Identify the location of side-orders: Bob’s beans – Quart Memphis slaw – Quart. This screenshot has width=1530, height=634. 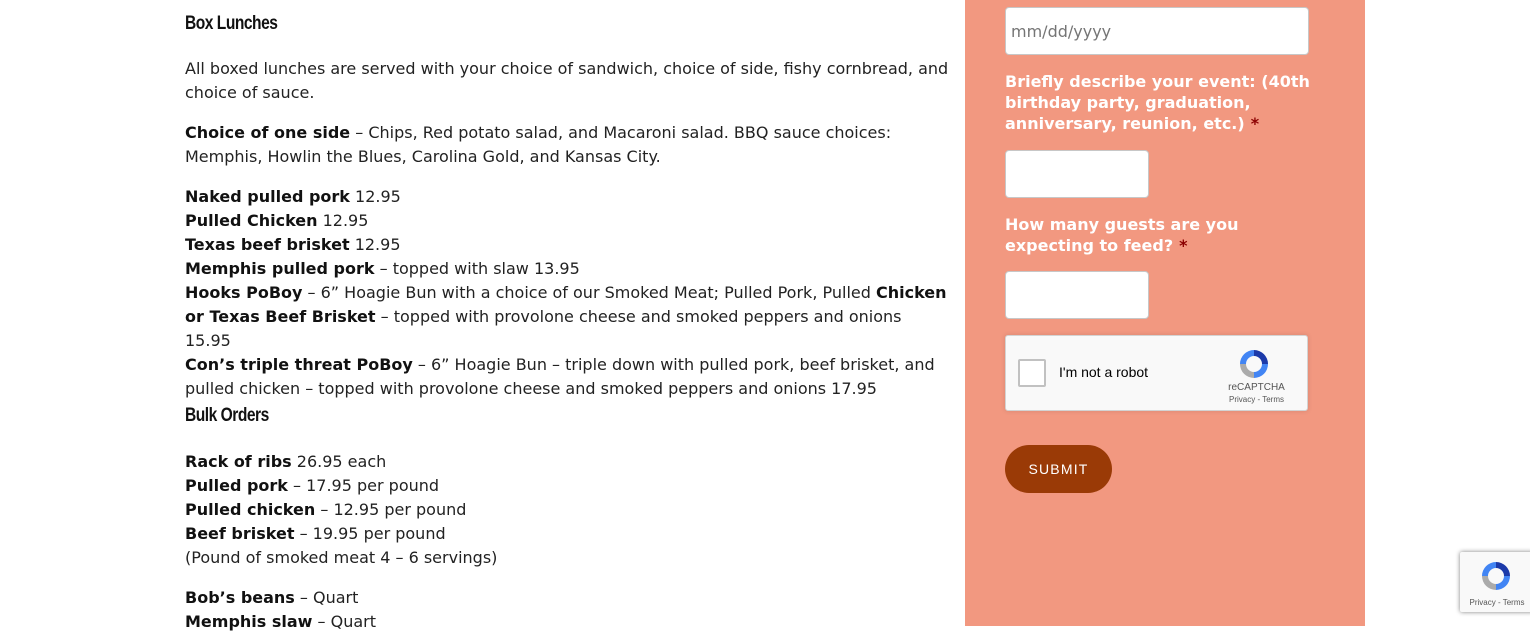
(567, 610).